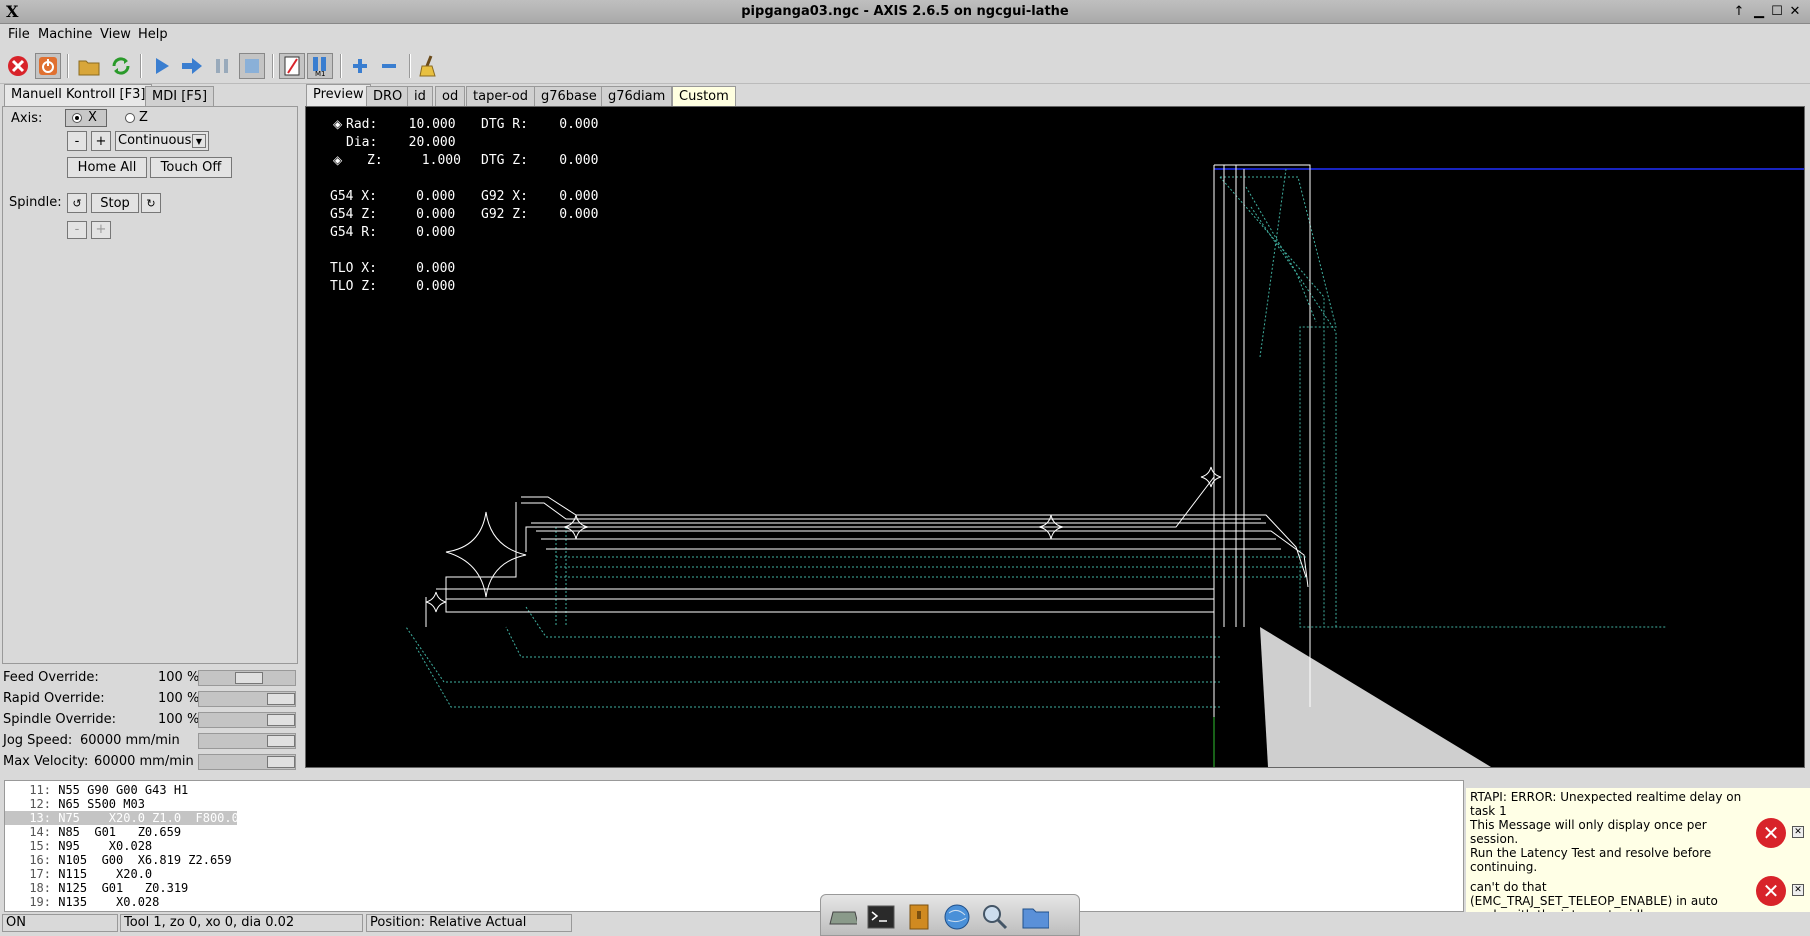  Describe the element at coordinates (1739, 12) in the screenshot. I see `restore-arrow-icon: ↑` at that location.